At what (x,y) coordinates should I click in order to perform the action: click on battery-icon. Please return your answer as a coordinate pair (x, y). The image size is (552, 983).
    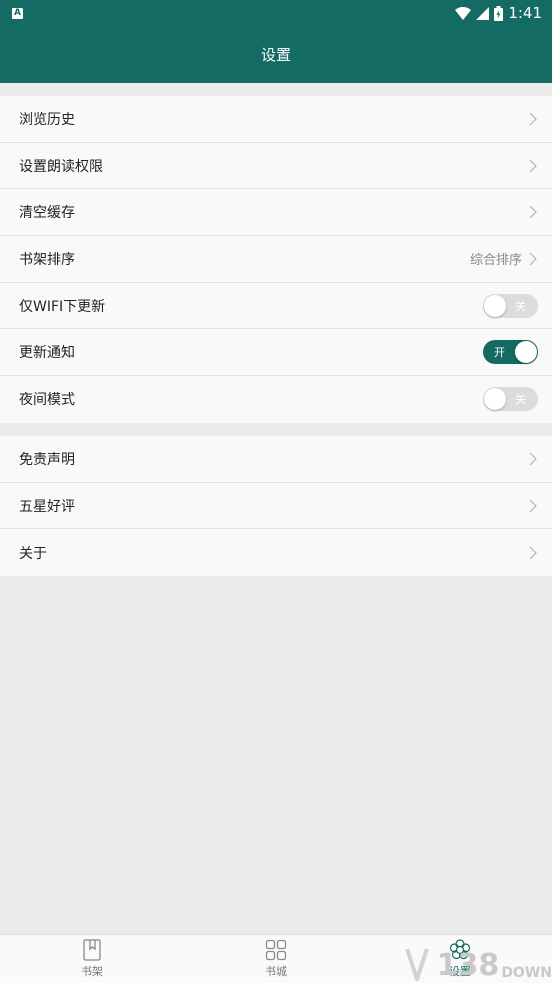
    Looking at the image, I should click on (499, 13).